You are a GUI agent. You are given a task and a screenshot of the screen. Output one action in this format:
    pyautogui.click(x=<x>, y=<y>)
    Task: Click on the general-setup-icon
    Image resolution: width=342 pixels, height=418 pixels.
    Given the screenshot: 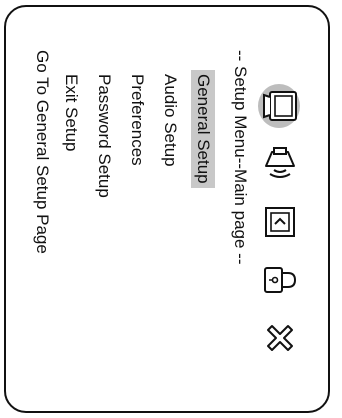 What is the action you would take?
    pyautogui.click(x=280, y=106)
    